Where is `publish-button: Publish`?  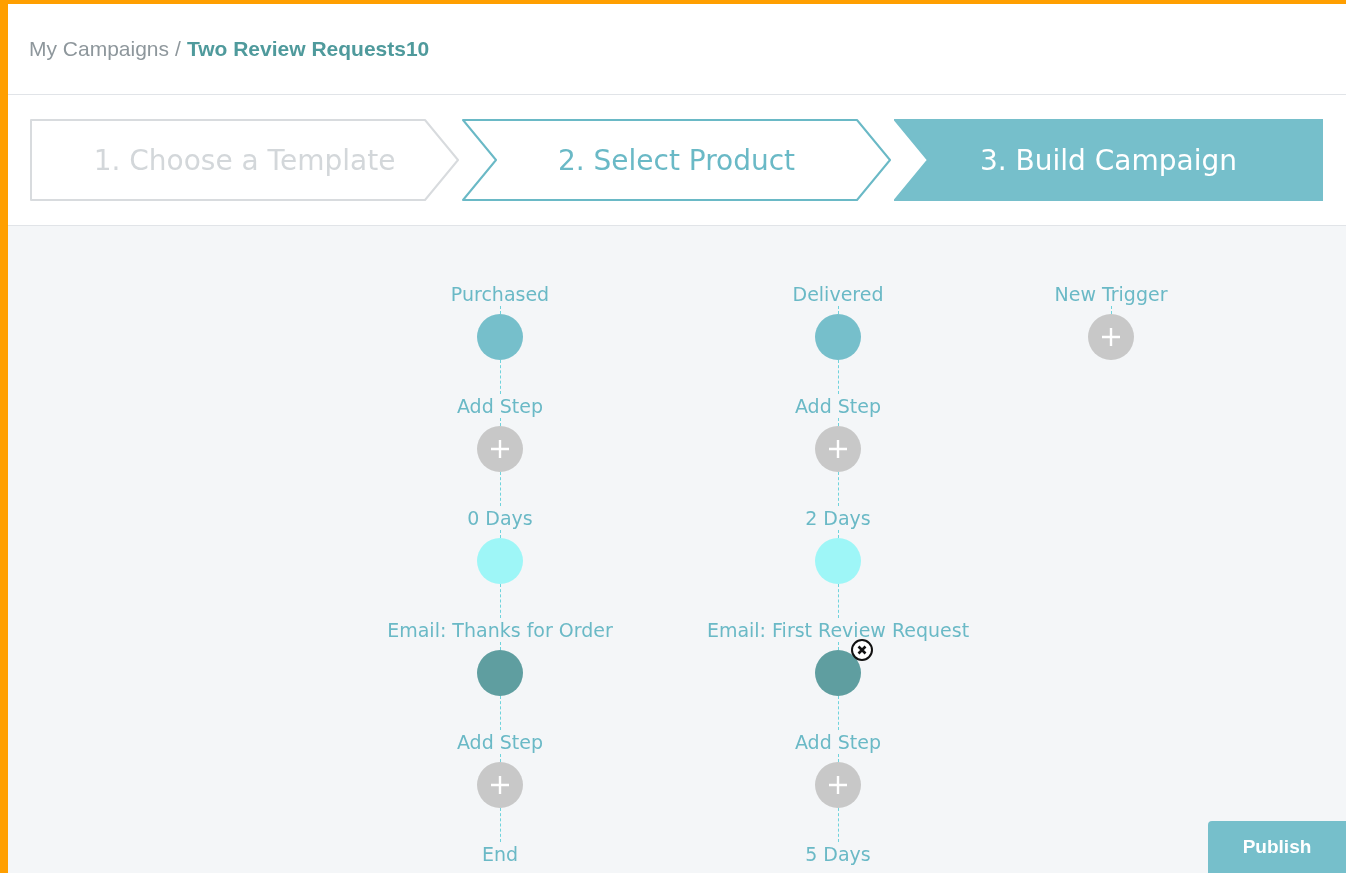 publish-button: Publish is located at coordinates (1277, 847).